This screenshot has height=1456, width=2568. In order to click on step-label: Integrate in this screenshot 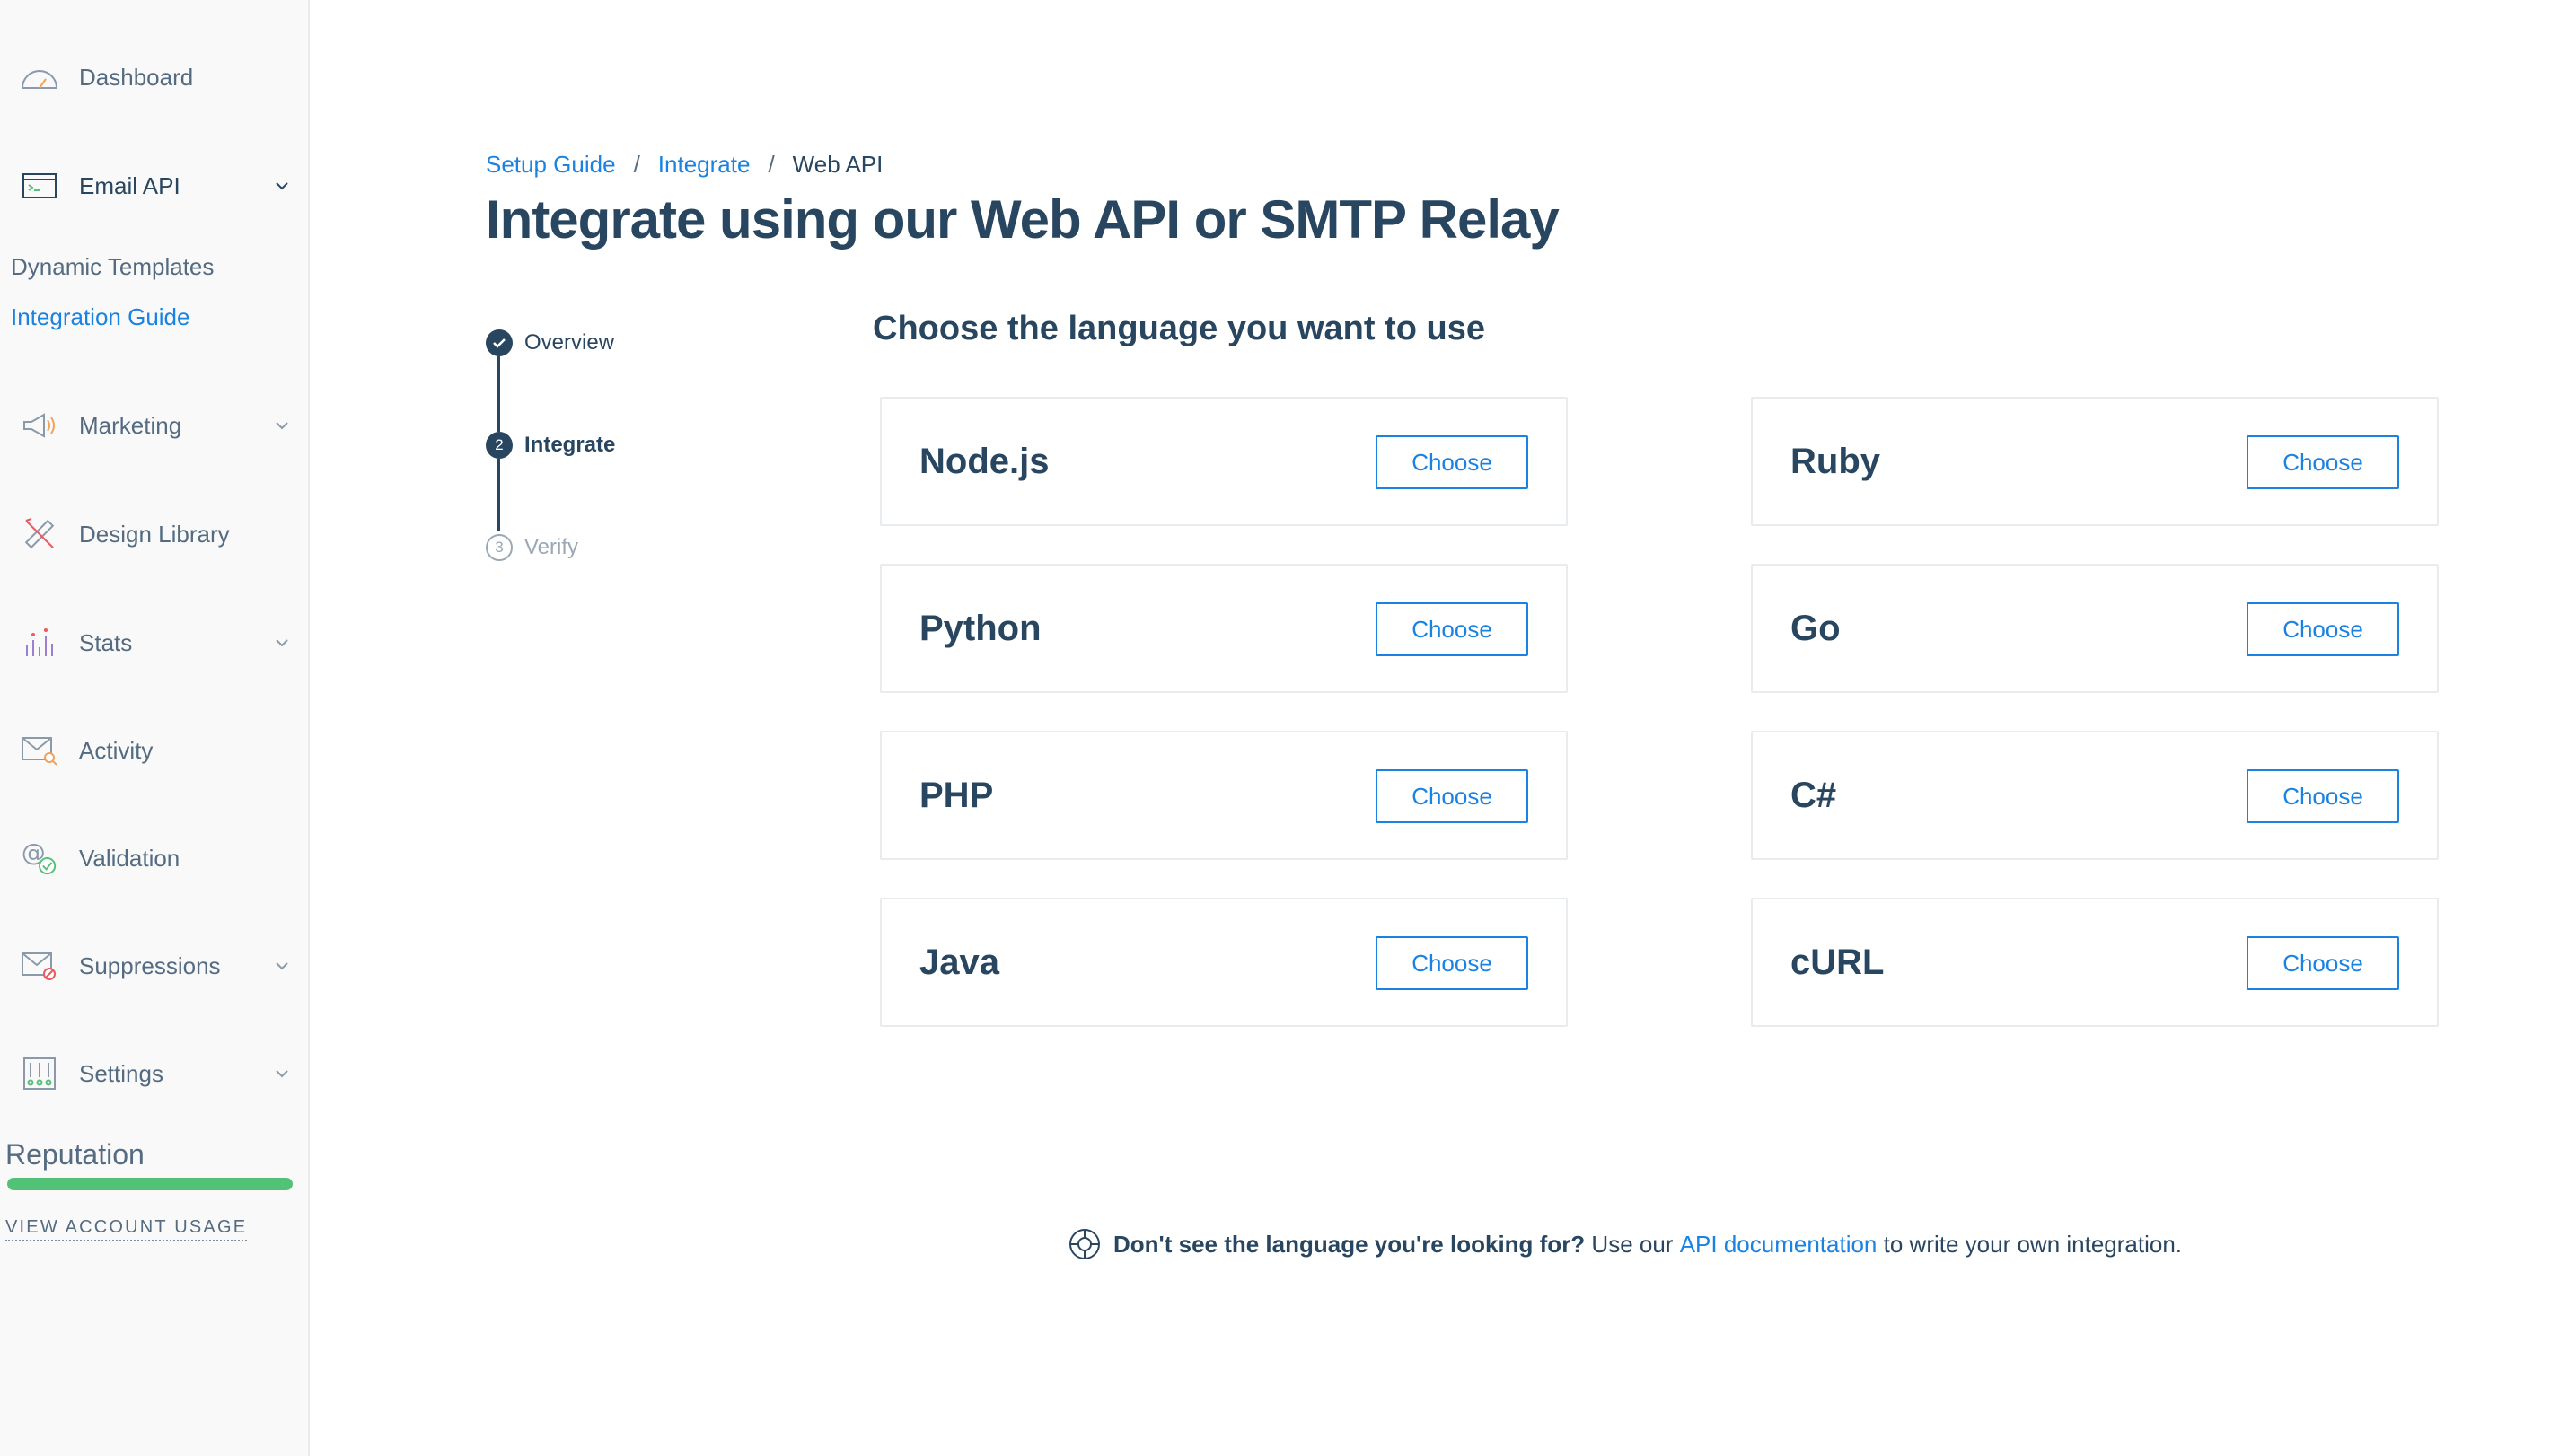, I will do `click(570, 445)`.